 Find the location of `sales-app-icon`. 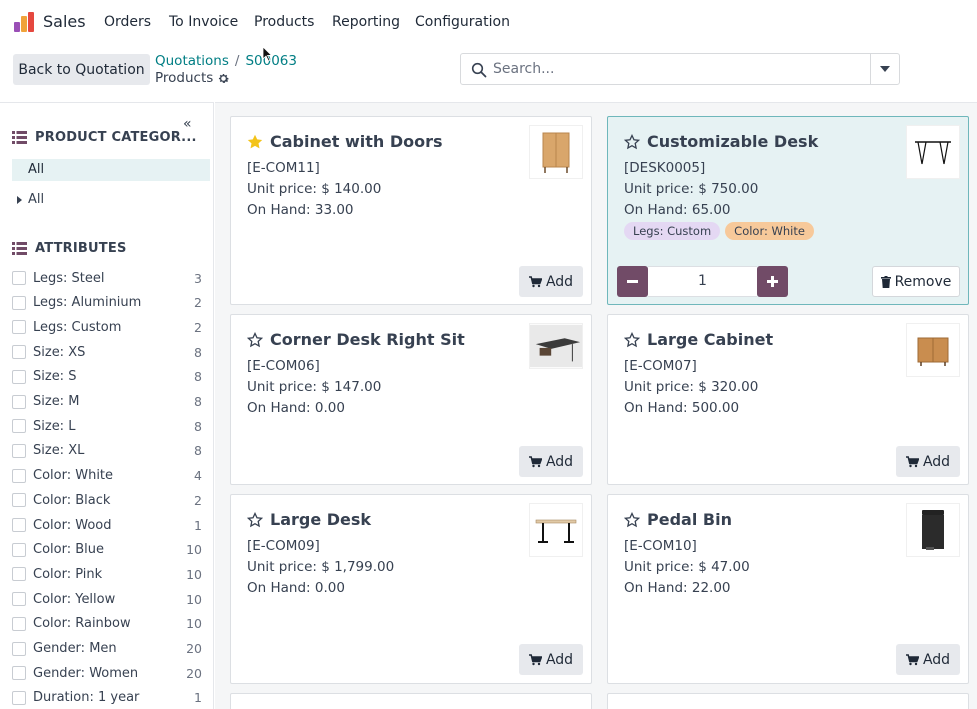

sales-app-icon is located at coordinates (24, 22).